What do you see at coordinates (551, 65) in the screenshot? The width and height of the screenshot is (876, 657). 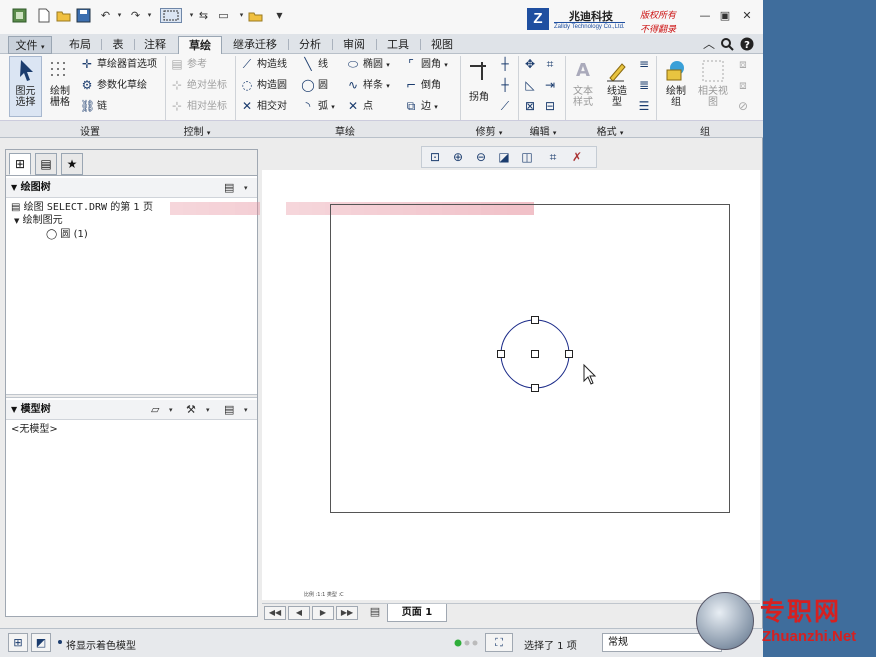 I see `stretch-button: ⌗` at bounding box center [551, 65].